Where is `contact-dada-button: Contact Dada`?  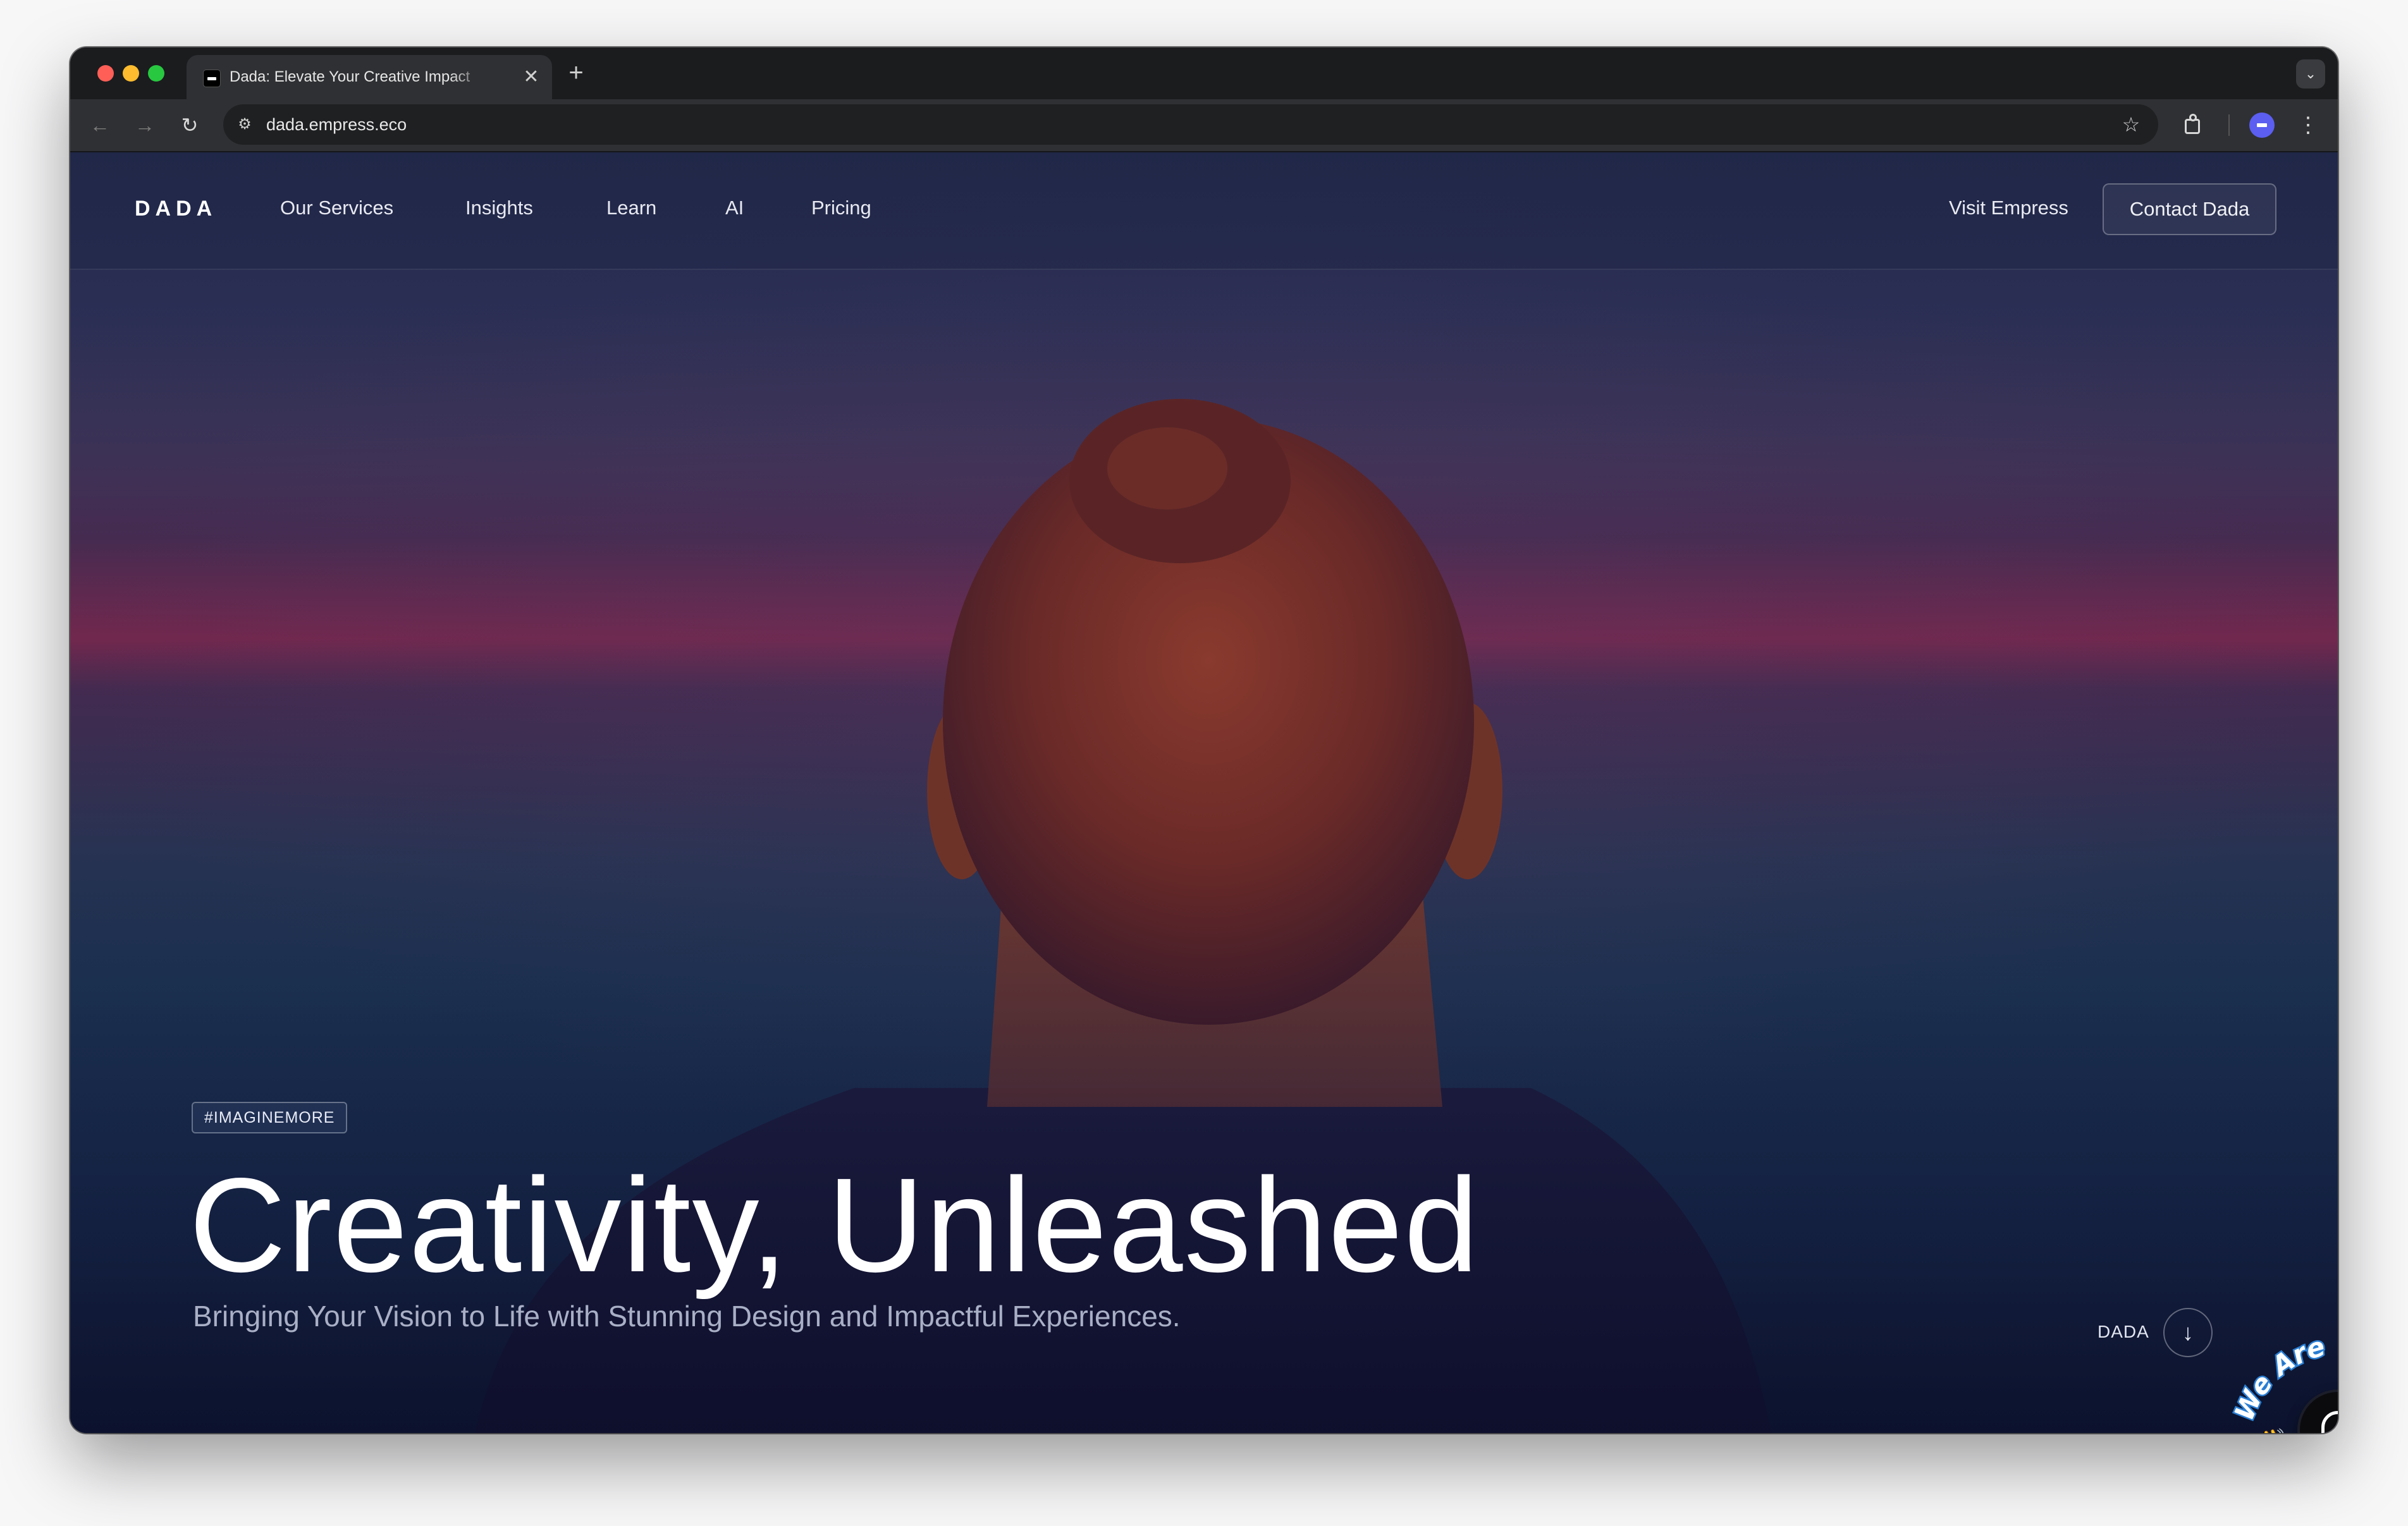
contact-dada-button: Contact Dada is located at coordinates (2189, 209).